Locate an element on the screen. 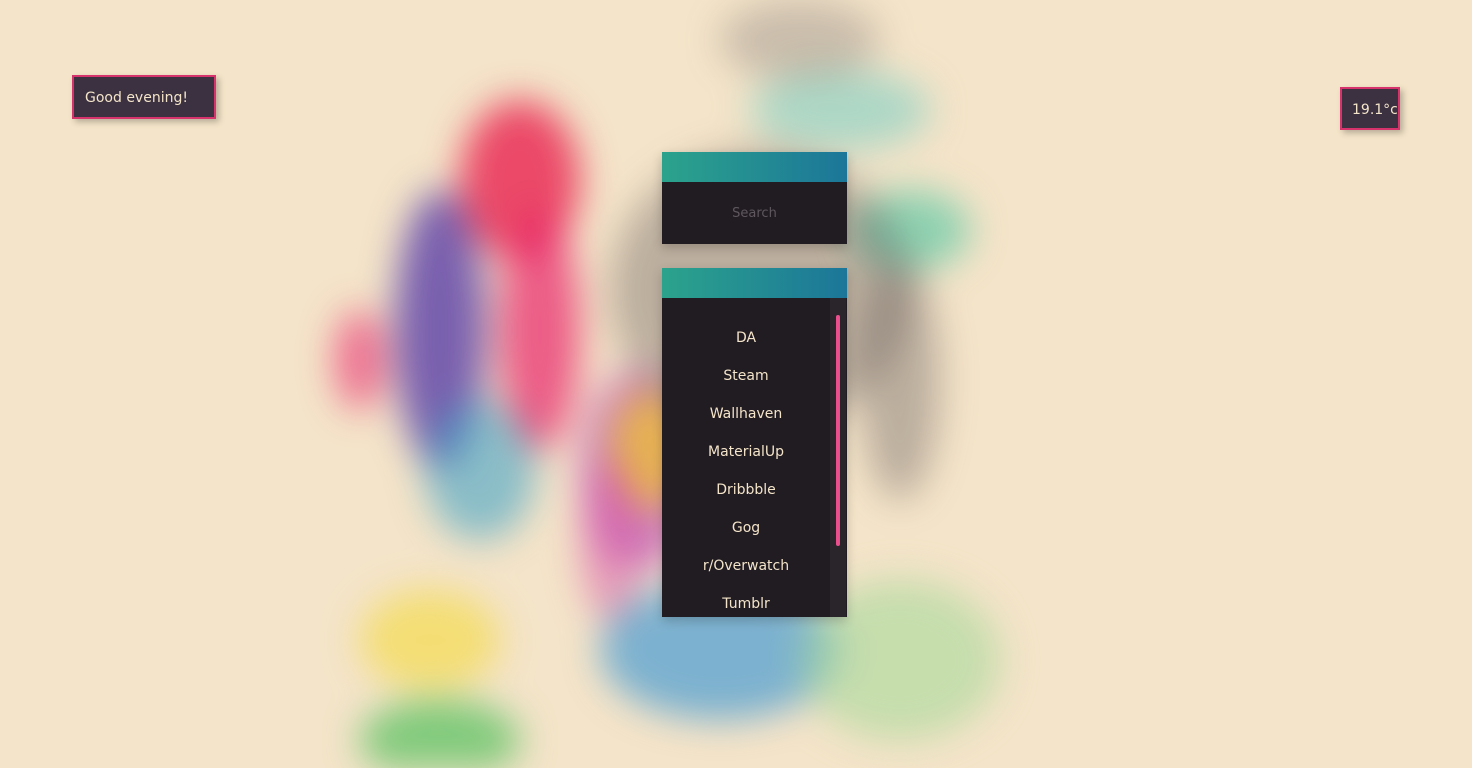 This screenshot has height=768, width=1472. list-item: Wallhaven is located at coordinates (746, 414).